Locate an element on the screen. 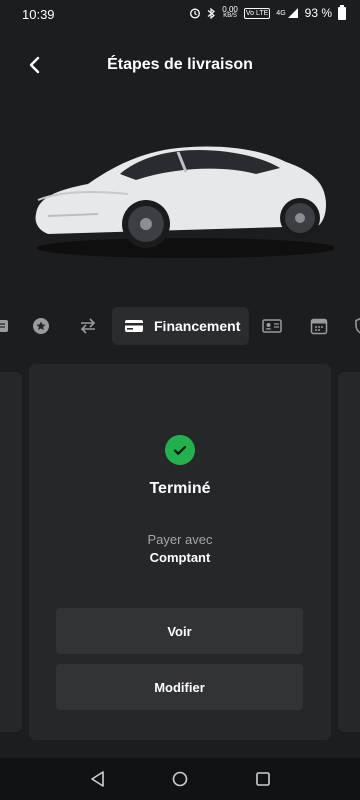  step-document is located at coordinates (6, 326).